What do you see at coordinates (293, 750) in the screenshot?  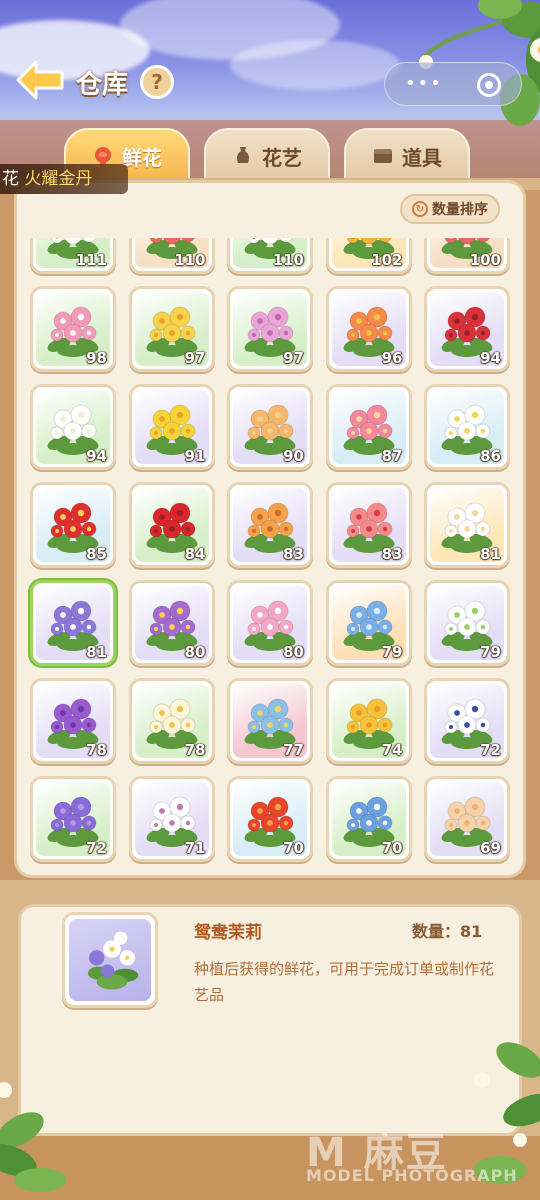 I see `item-quantity: 77` at bounding box center [293, 750].